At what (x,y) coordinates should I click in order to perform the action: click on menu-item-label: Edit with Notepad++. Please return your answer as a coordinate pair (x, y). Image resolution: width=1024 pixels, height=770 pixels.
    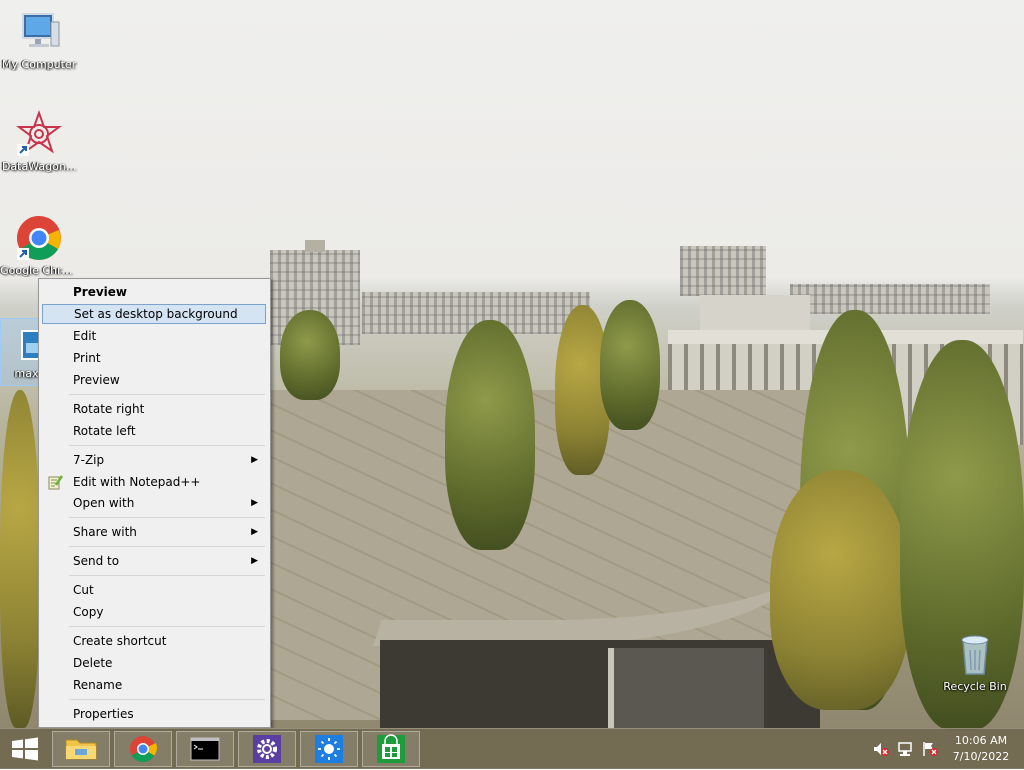
    Looking at the image, I should click on (137, 482).